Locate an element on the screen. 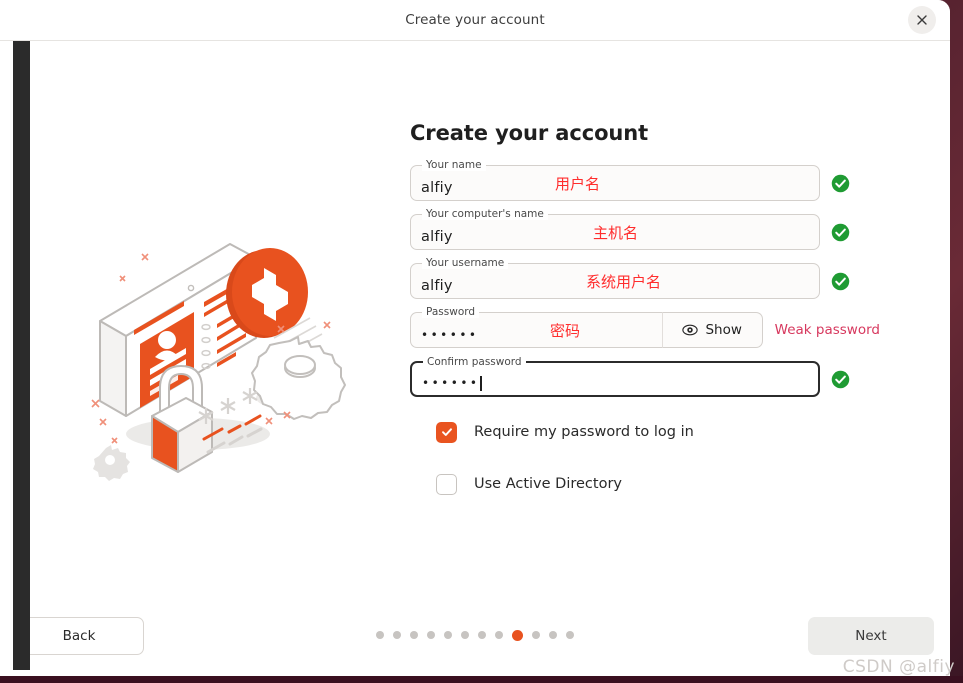  text-cursor is located at coordinates (481, 383).